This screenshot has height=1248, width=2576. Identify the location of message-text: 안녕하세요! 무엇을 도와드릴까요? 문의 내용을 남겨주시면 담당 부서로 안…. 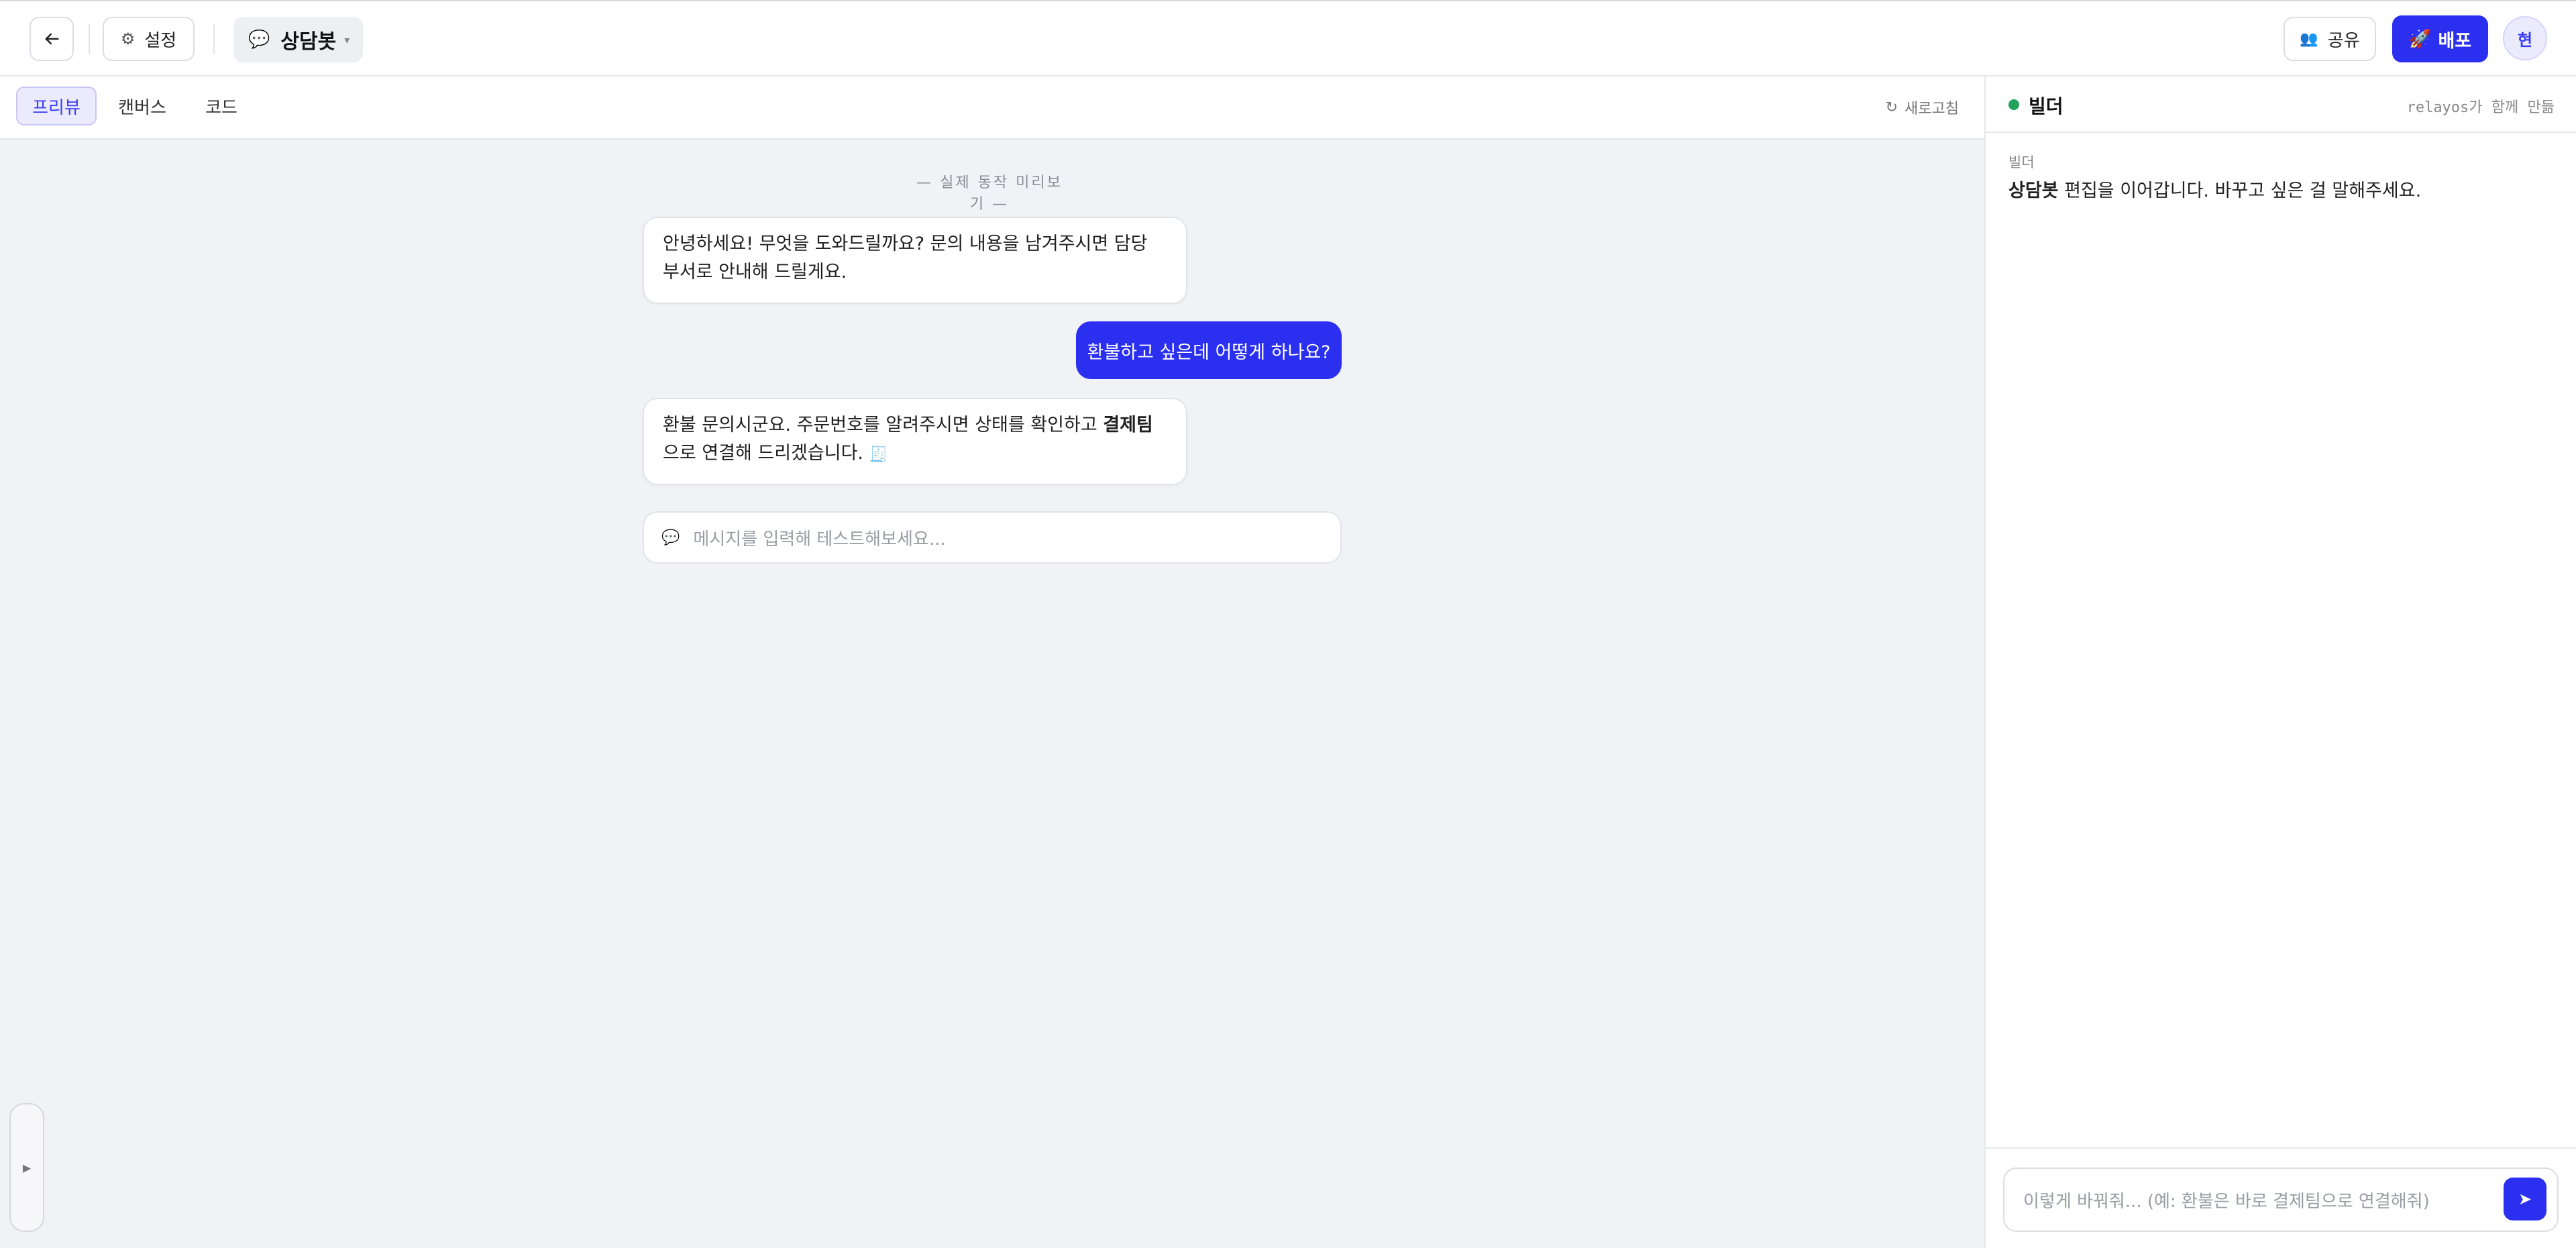
(905, 257).